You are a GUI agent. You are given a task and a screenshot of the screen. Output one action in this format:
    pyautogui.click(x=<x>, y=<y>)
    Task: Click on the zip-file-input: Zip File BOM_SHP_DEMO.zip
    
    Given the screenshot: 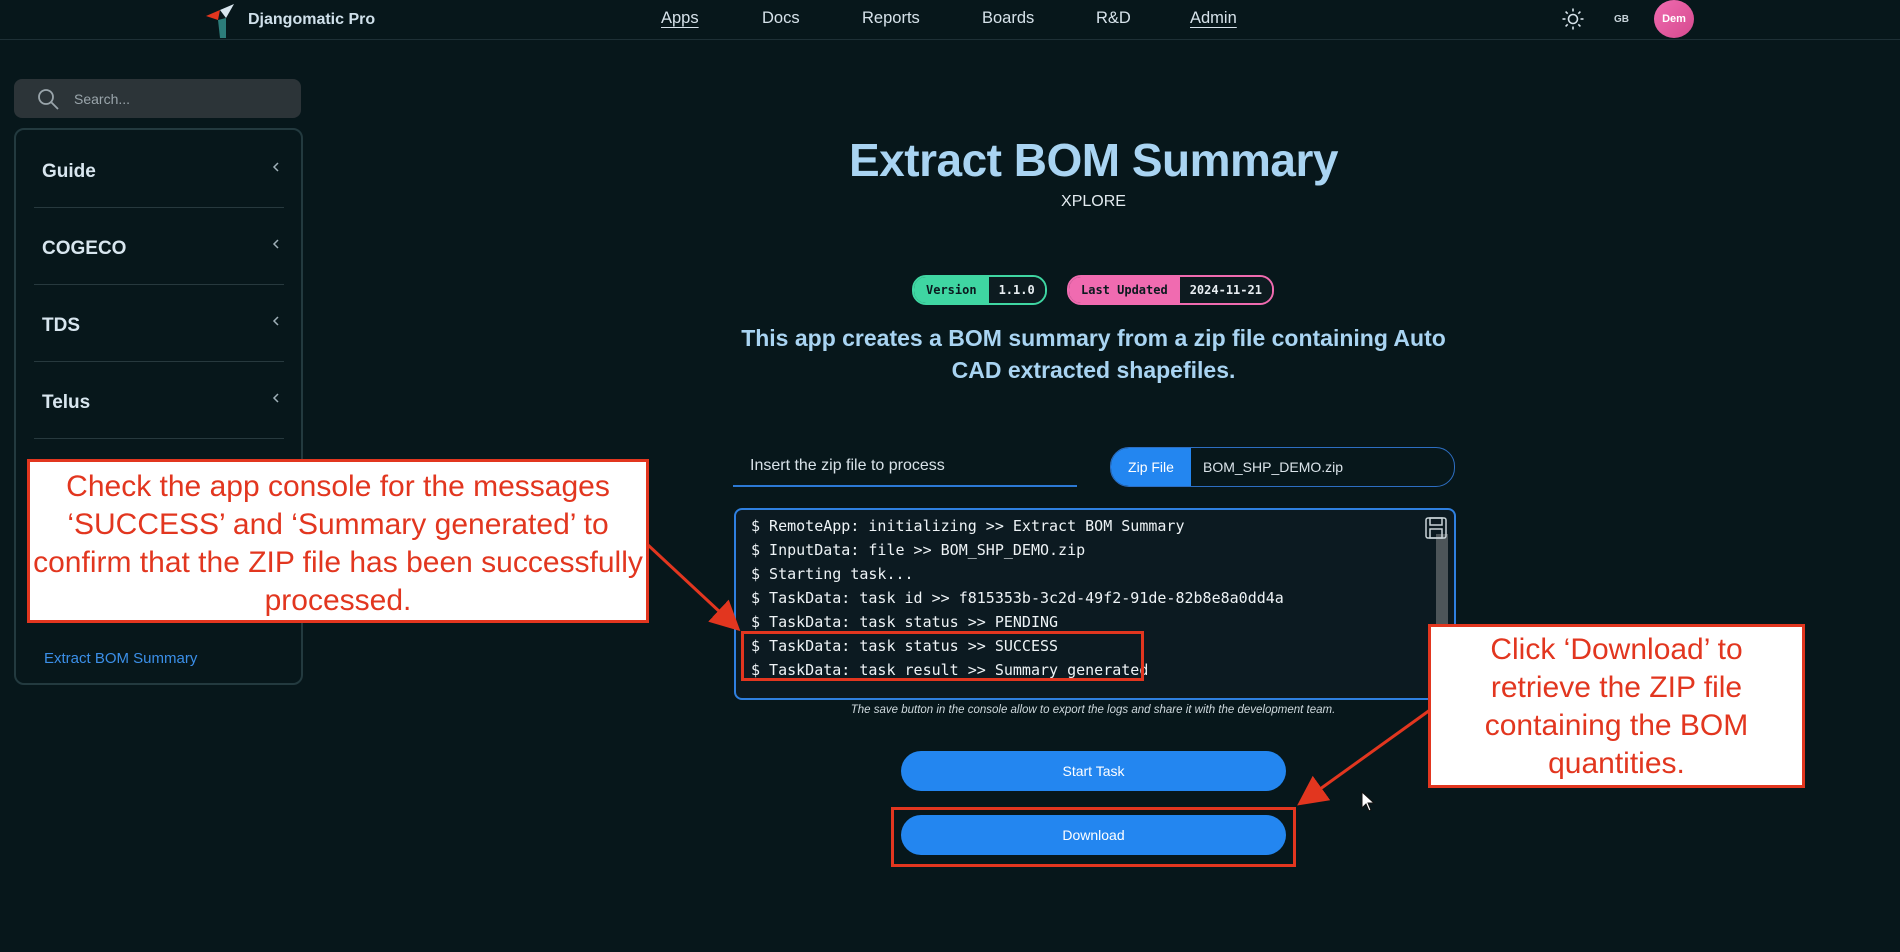 What is the action you would take?
    pyautogui.click(x=1282, y=467)
    